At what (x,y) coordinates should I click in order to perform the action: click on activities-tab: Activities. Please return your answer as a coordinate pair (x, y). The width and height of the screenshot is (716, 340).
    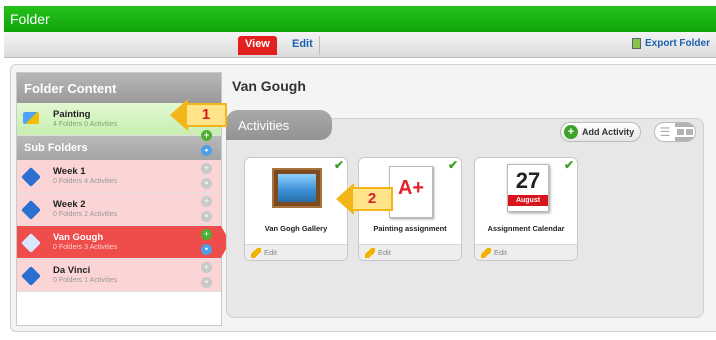
    Looking at the image, I should click on (279, 125).